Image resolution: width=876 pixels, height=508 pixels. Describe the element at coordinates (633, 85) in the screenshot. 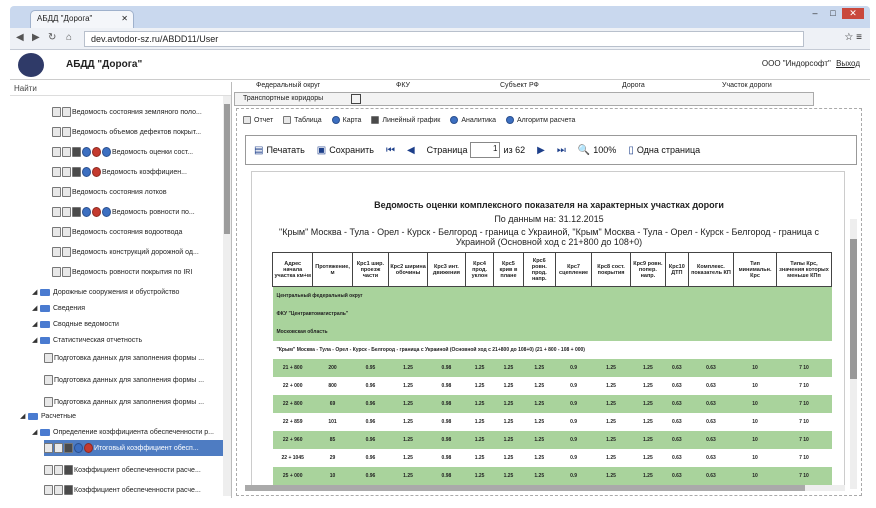

I see `filter-road: Дорога` at that location.